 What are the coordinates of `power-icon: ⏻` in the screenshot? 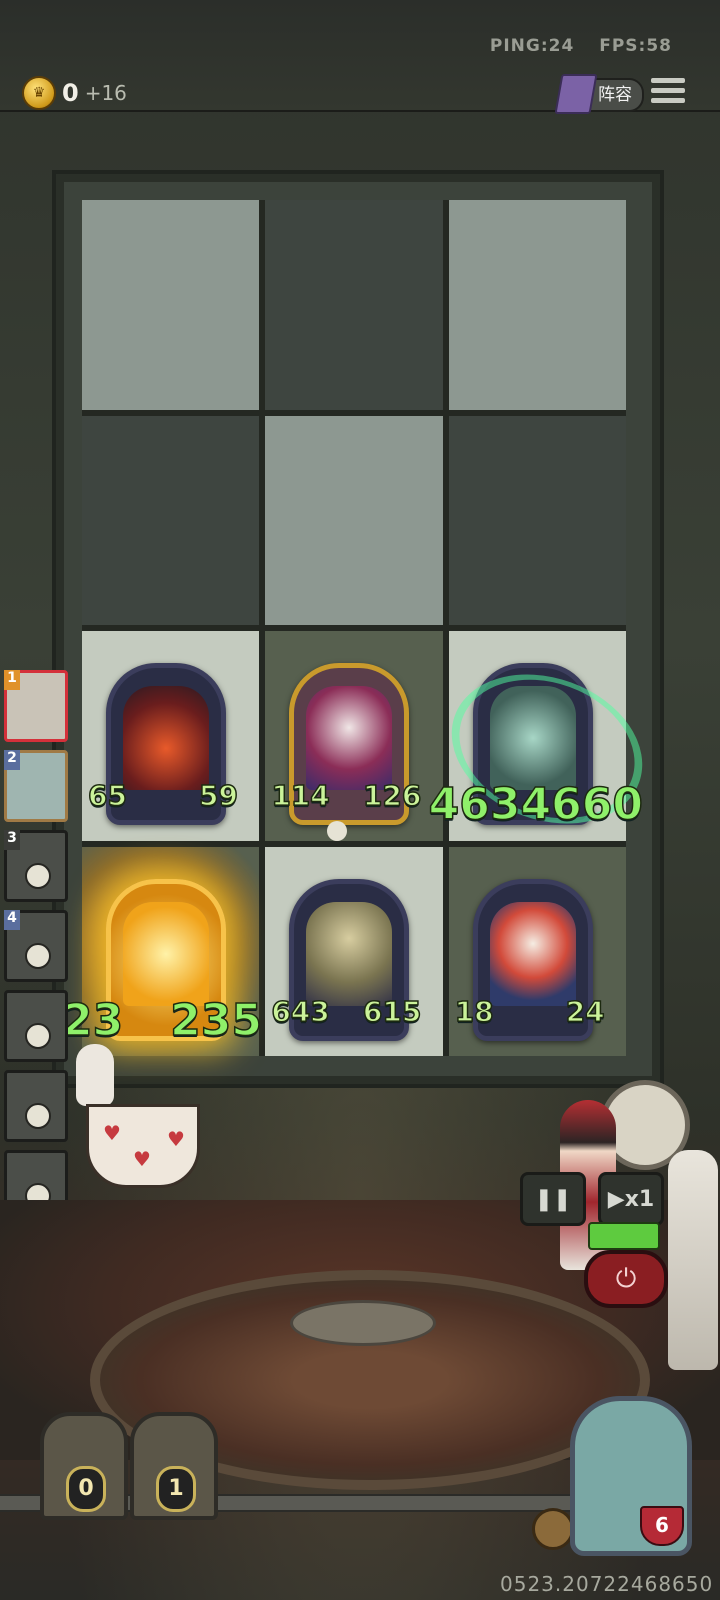 It's located at (626, 1278).